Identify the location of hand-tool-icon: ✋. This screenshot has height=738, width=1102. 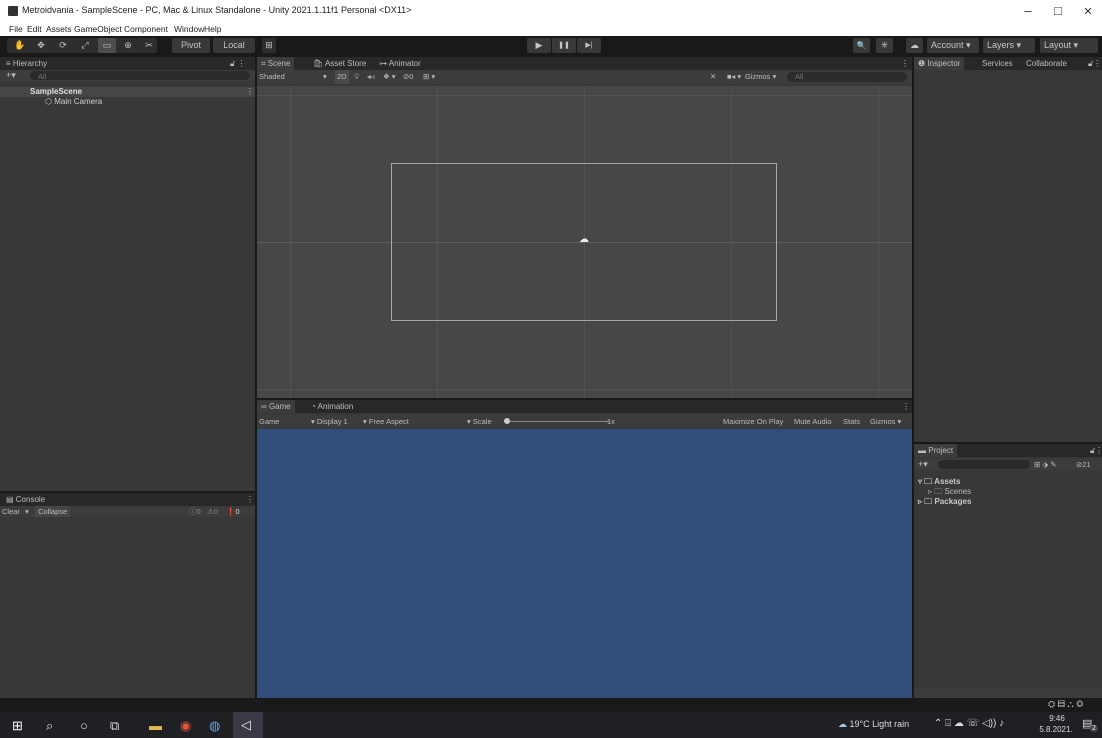
(20, 45).